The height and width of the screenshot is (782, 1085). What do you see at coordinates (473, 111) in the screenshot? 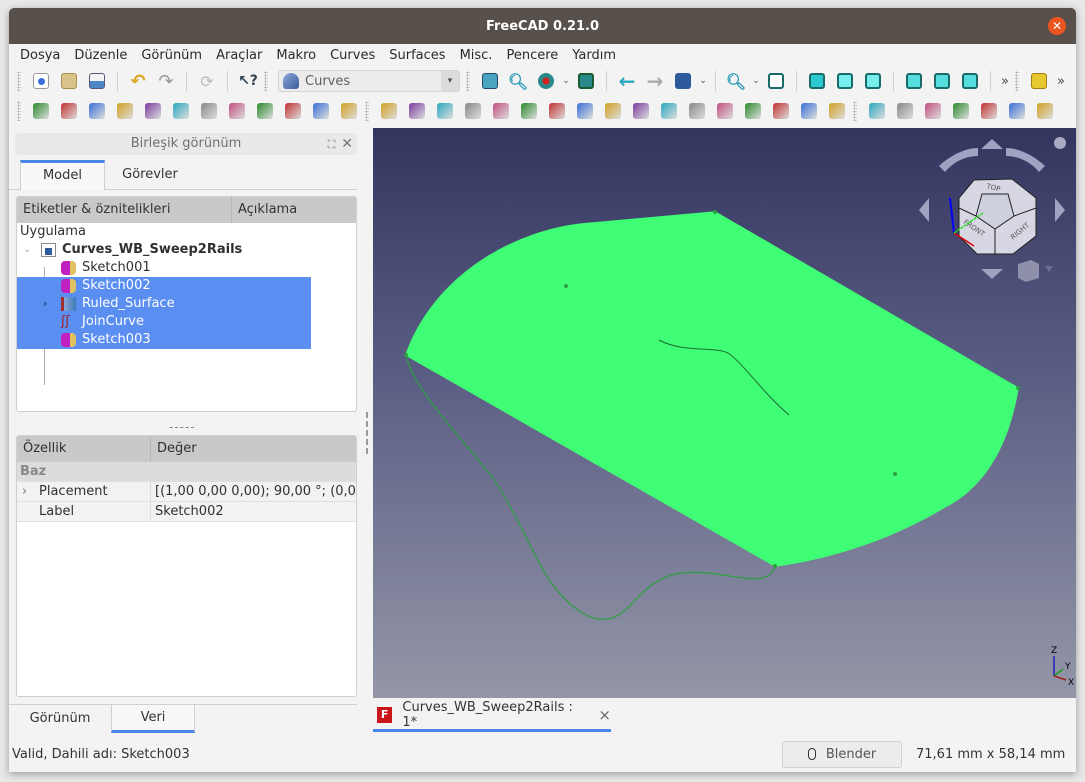
I see `sweep-button` at bounding box center [473, 111].